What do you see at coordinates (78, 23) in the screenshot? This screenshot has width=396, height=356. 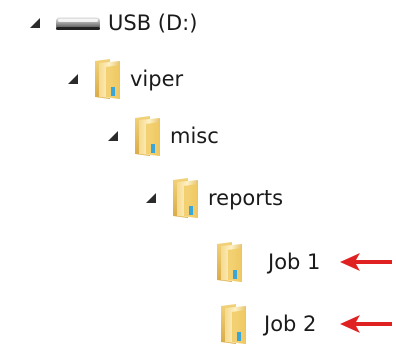 I see `usb-drive-icon` at bounding box center [78, 23].